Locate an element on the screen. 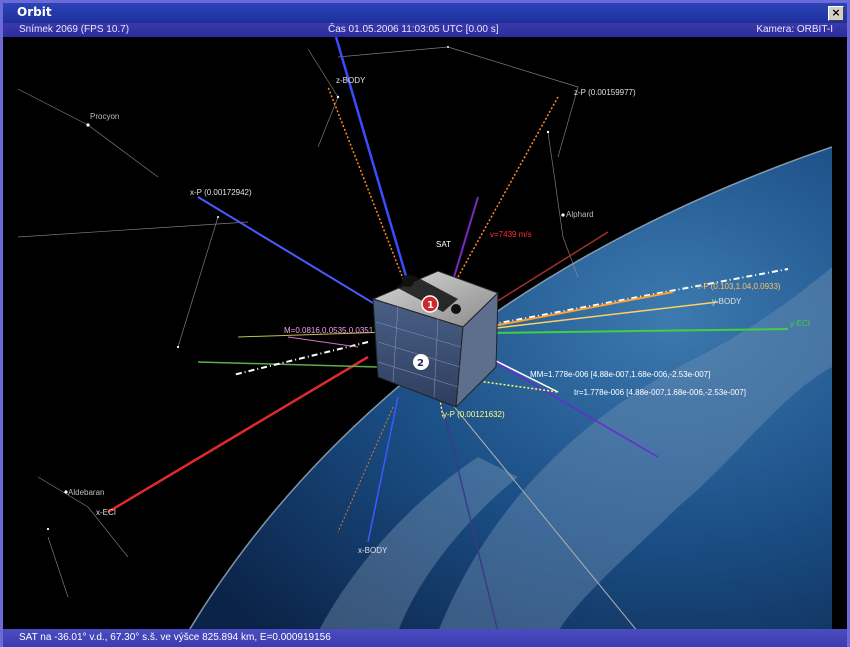 The width and height of the screenshot is (850, 647). frame-counter: Snímek 2069 (FPS 10.7) is located at coordinates (74, 29).